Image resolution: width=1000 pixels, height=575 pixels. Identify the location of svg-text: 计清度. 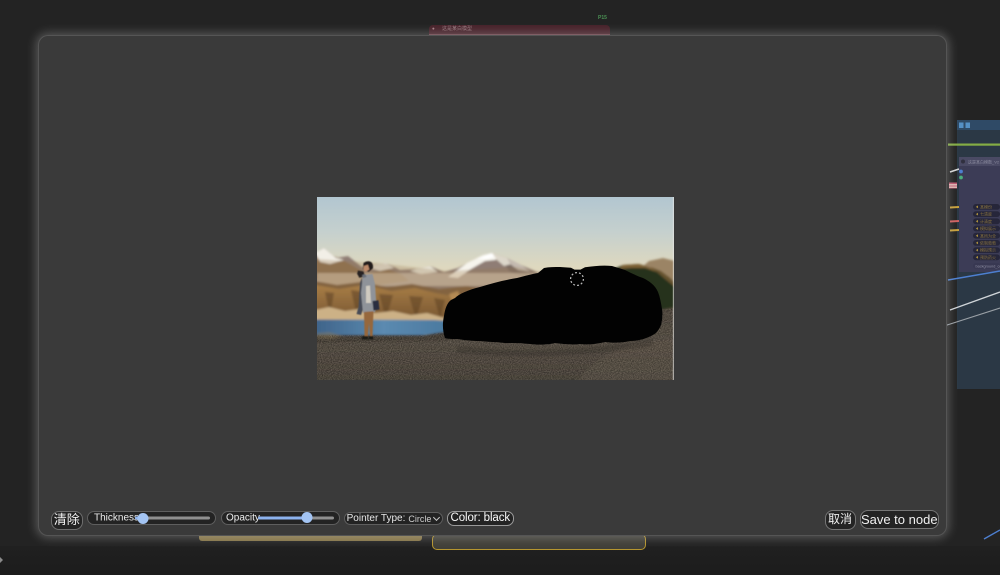
(986, 221).